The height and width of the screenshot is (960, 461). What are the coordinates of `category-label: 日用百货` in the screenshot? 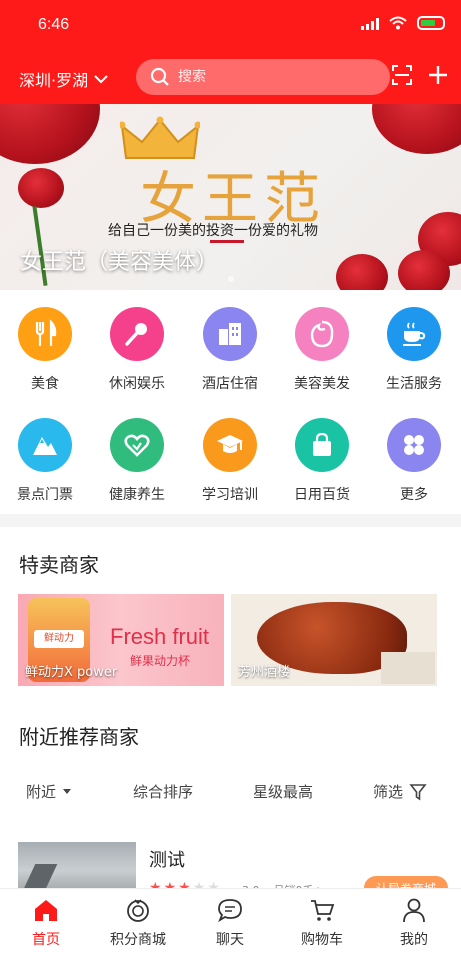 It's located at (322, 495).